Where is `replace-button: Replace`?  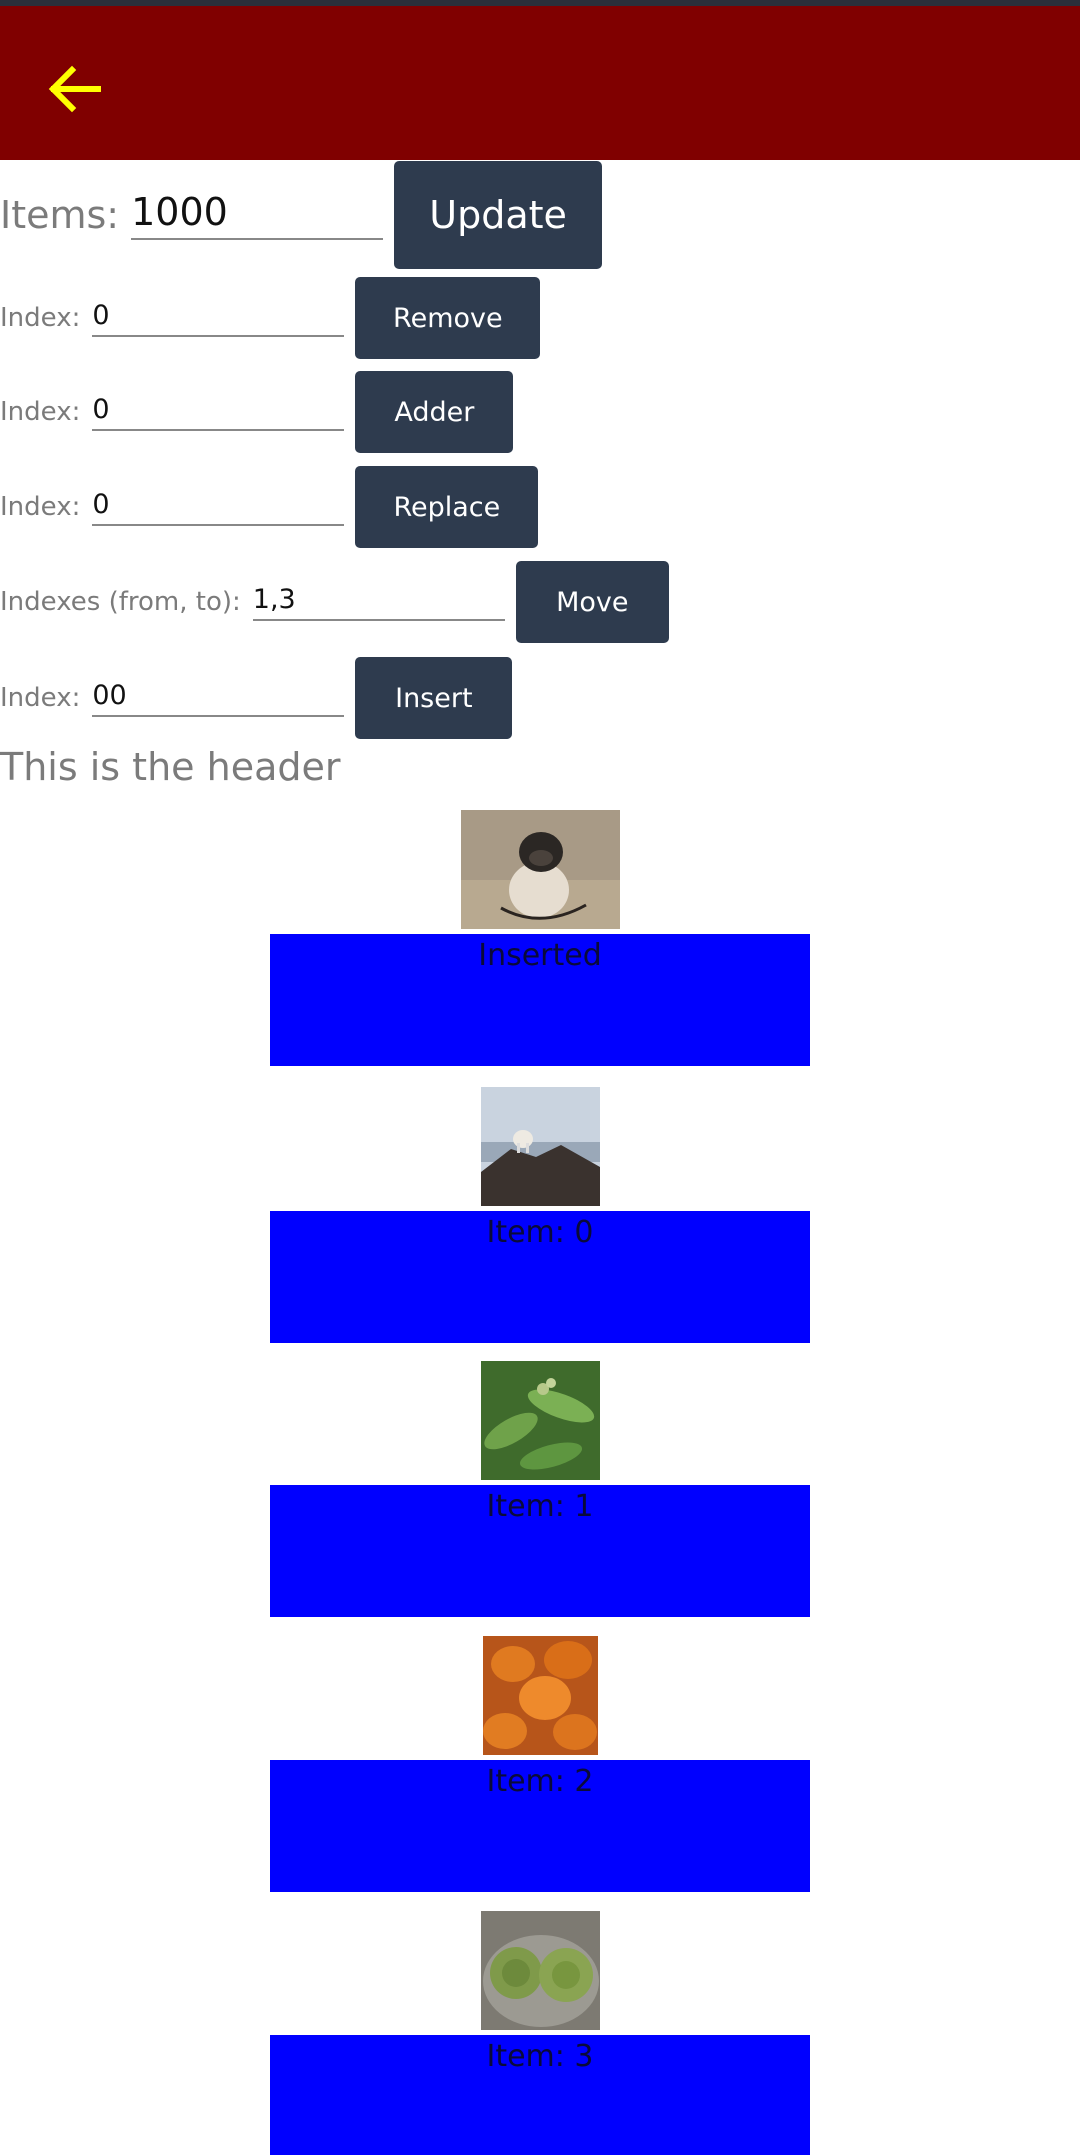 replace-button: Replace is located at coordinates (447, 507).